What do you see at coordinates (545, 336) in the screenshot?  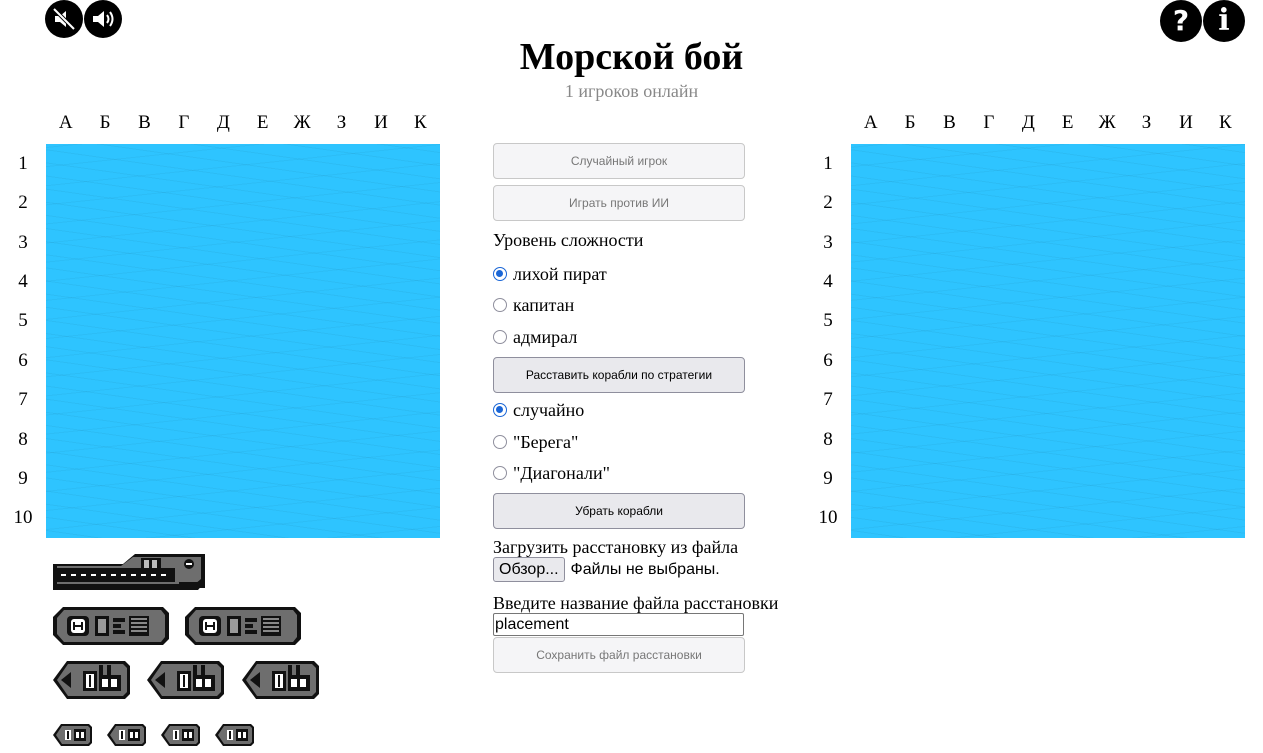 I see `difficulty-option-label: адмирал` at bounding box center [545, 336].